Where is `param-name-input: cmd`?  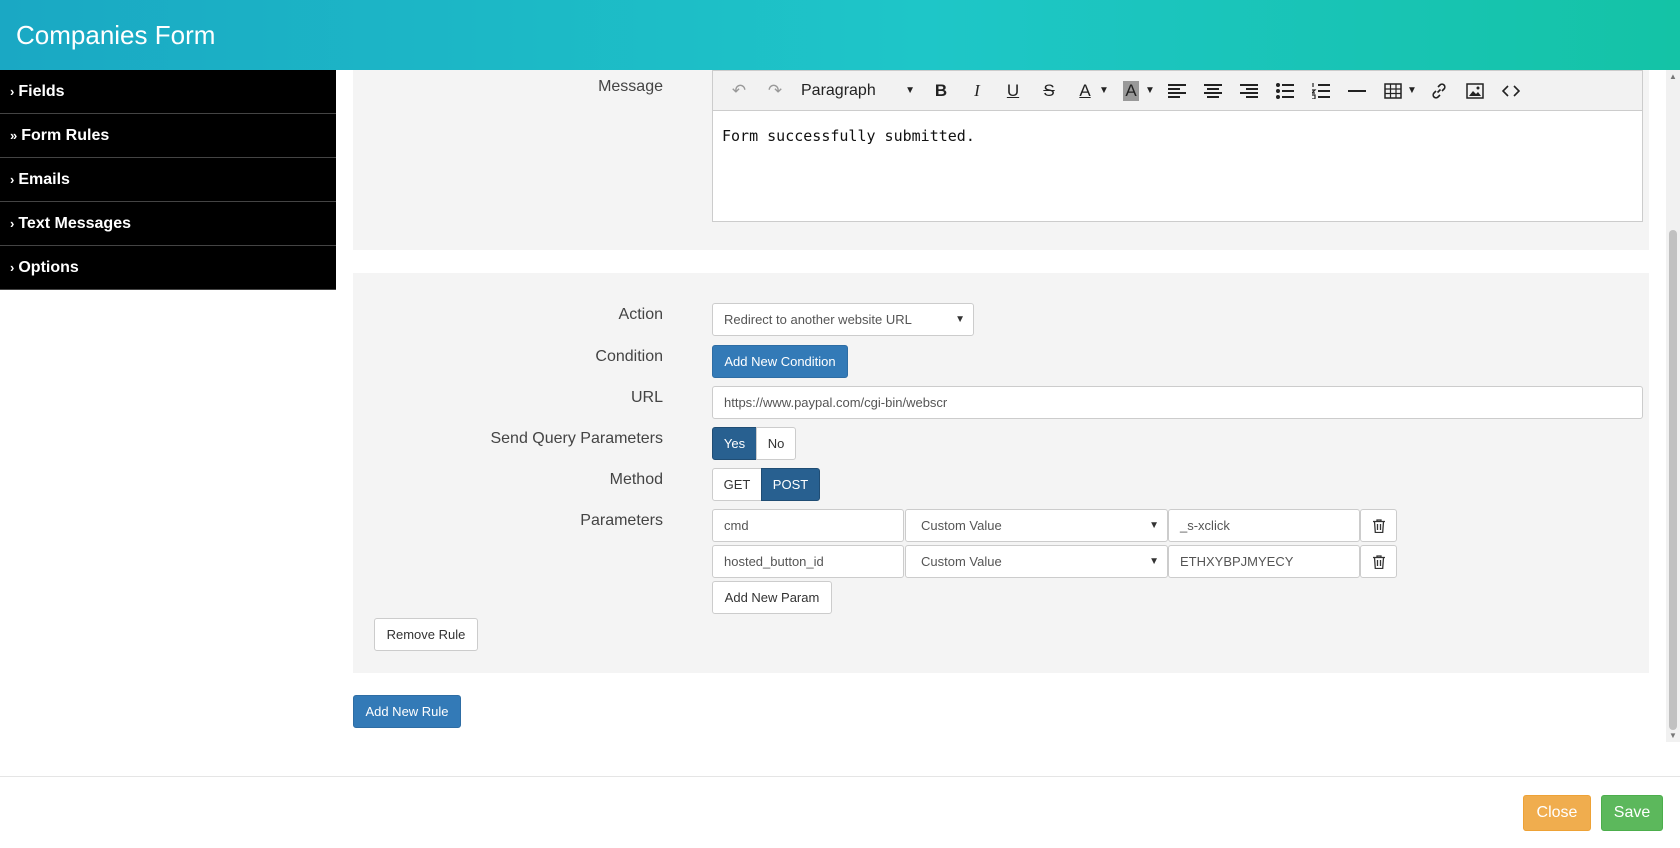 param-name-input: cmd is located at coordinates (808, 525).